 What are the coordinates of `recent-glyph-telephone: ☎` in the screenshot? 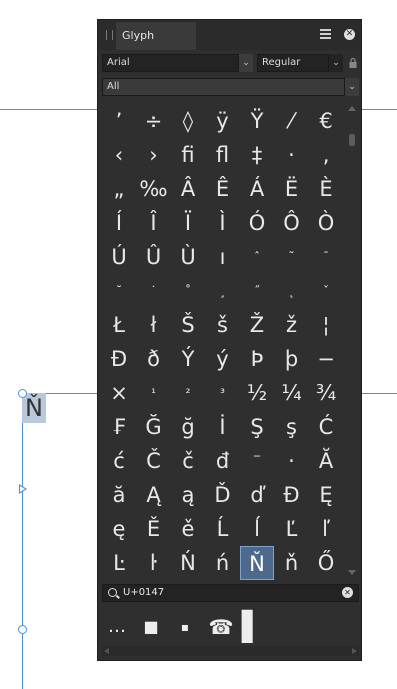 It's located at (221, 627).